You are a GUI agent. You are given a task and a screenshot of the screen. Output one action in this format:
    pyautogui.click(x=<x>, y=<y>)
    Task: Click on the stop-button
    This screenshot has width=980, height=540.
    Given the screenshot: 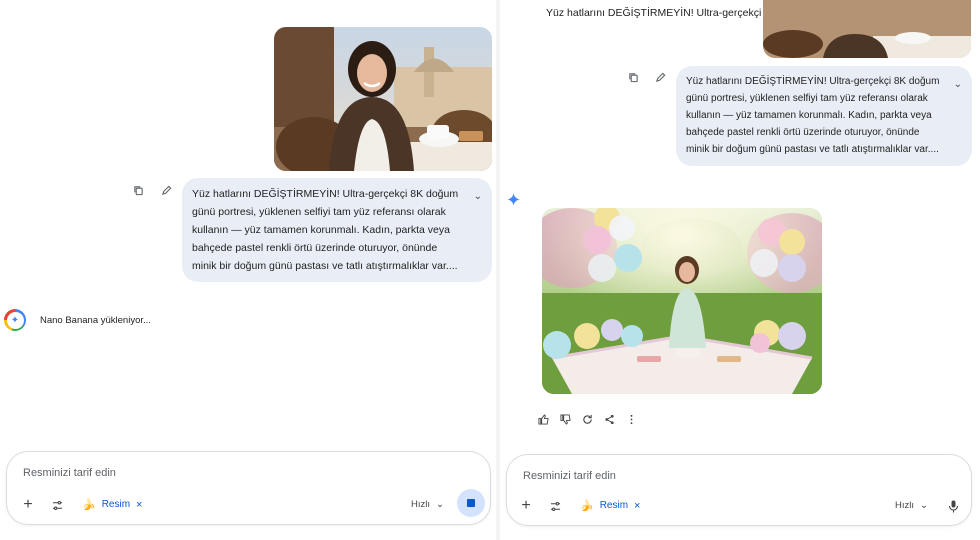 What is the action you would take?
    pyautogui.click(x=471, y=503)
    